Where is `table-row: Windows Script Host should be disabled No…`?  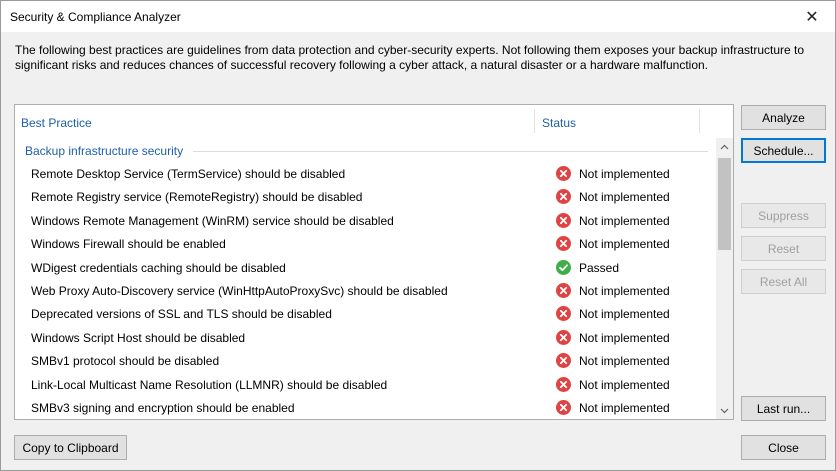 table-row: Windows Script Host should be disabled No… is located at coordinates (365, 338).